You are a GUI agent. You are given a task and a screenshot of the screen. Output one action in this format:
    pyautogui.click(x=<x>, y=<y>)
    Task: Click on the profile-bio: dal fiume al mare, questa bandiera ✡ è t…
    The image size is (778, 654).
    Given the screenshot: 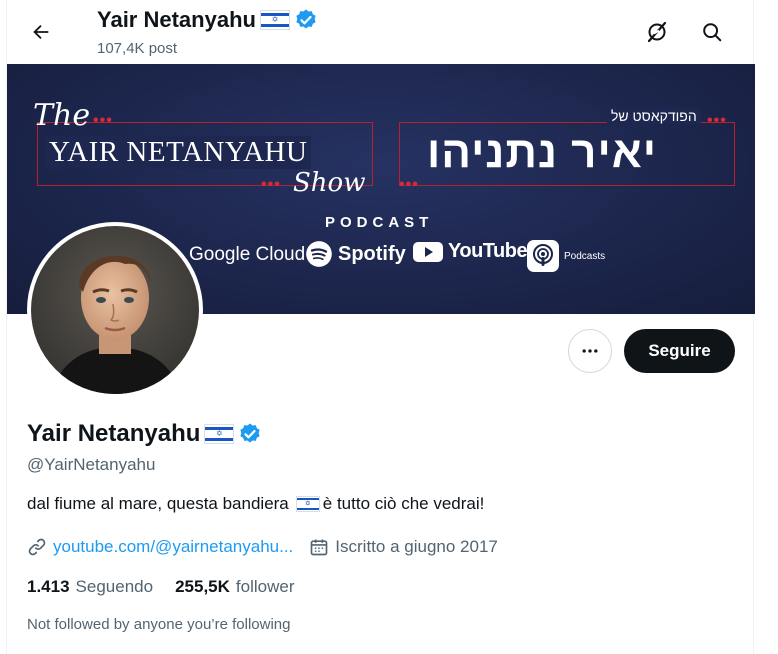 What is the action you would take?
    pyautogui.click(x=255, y=504)
    